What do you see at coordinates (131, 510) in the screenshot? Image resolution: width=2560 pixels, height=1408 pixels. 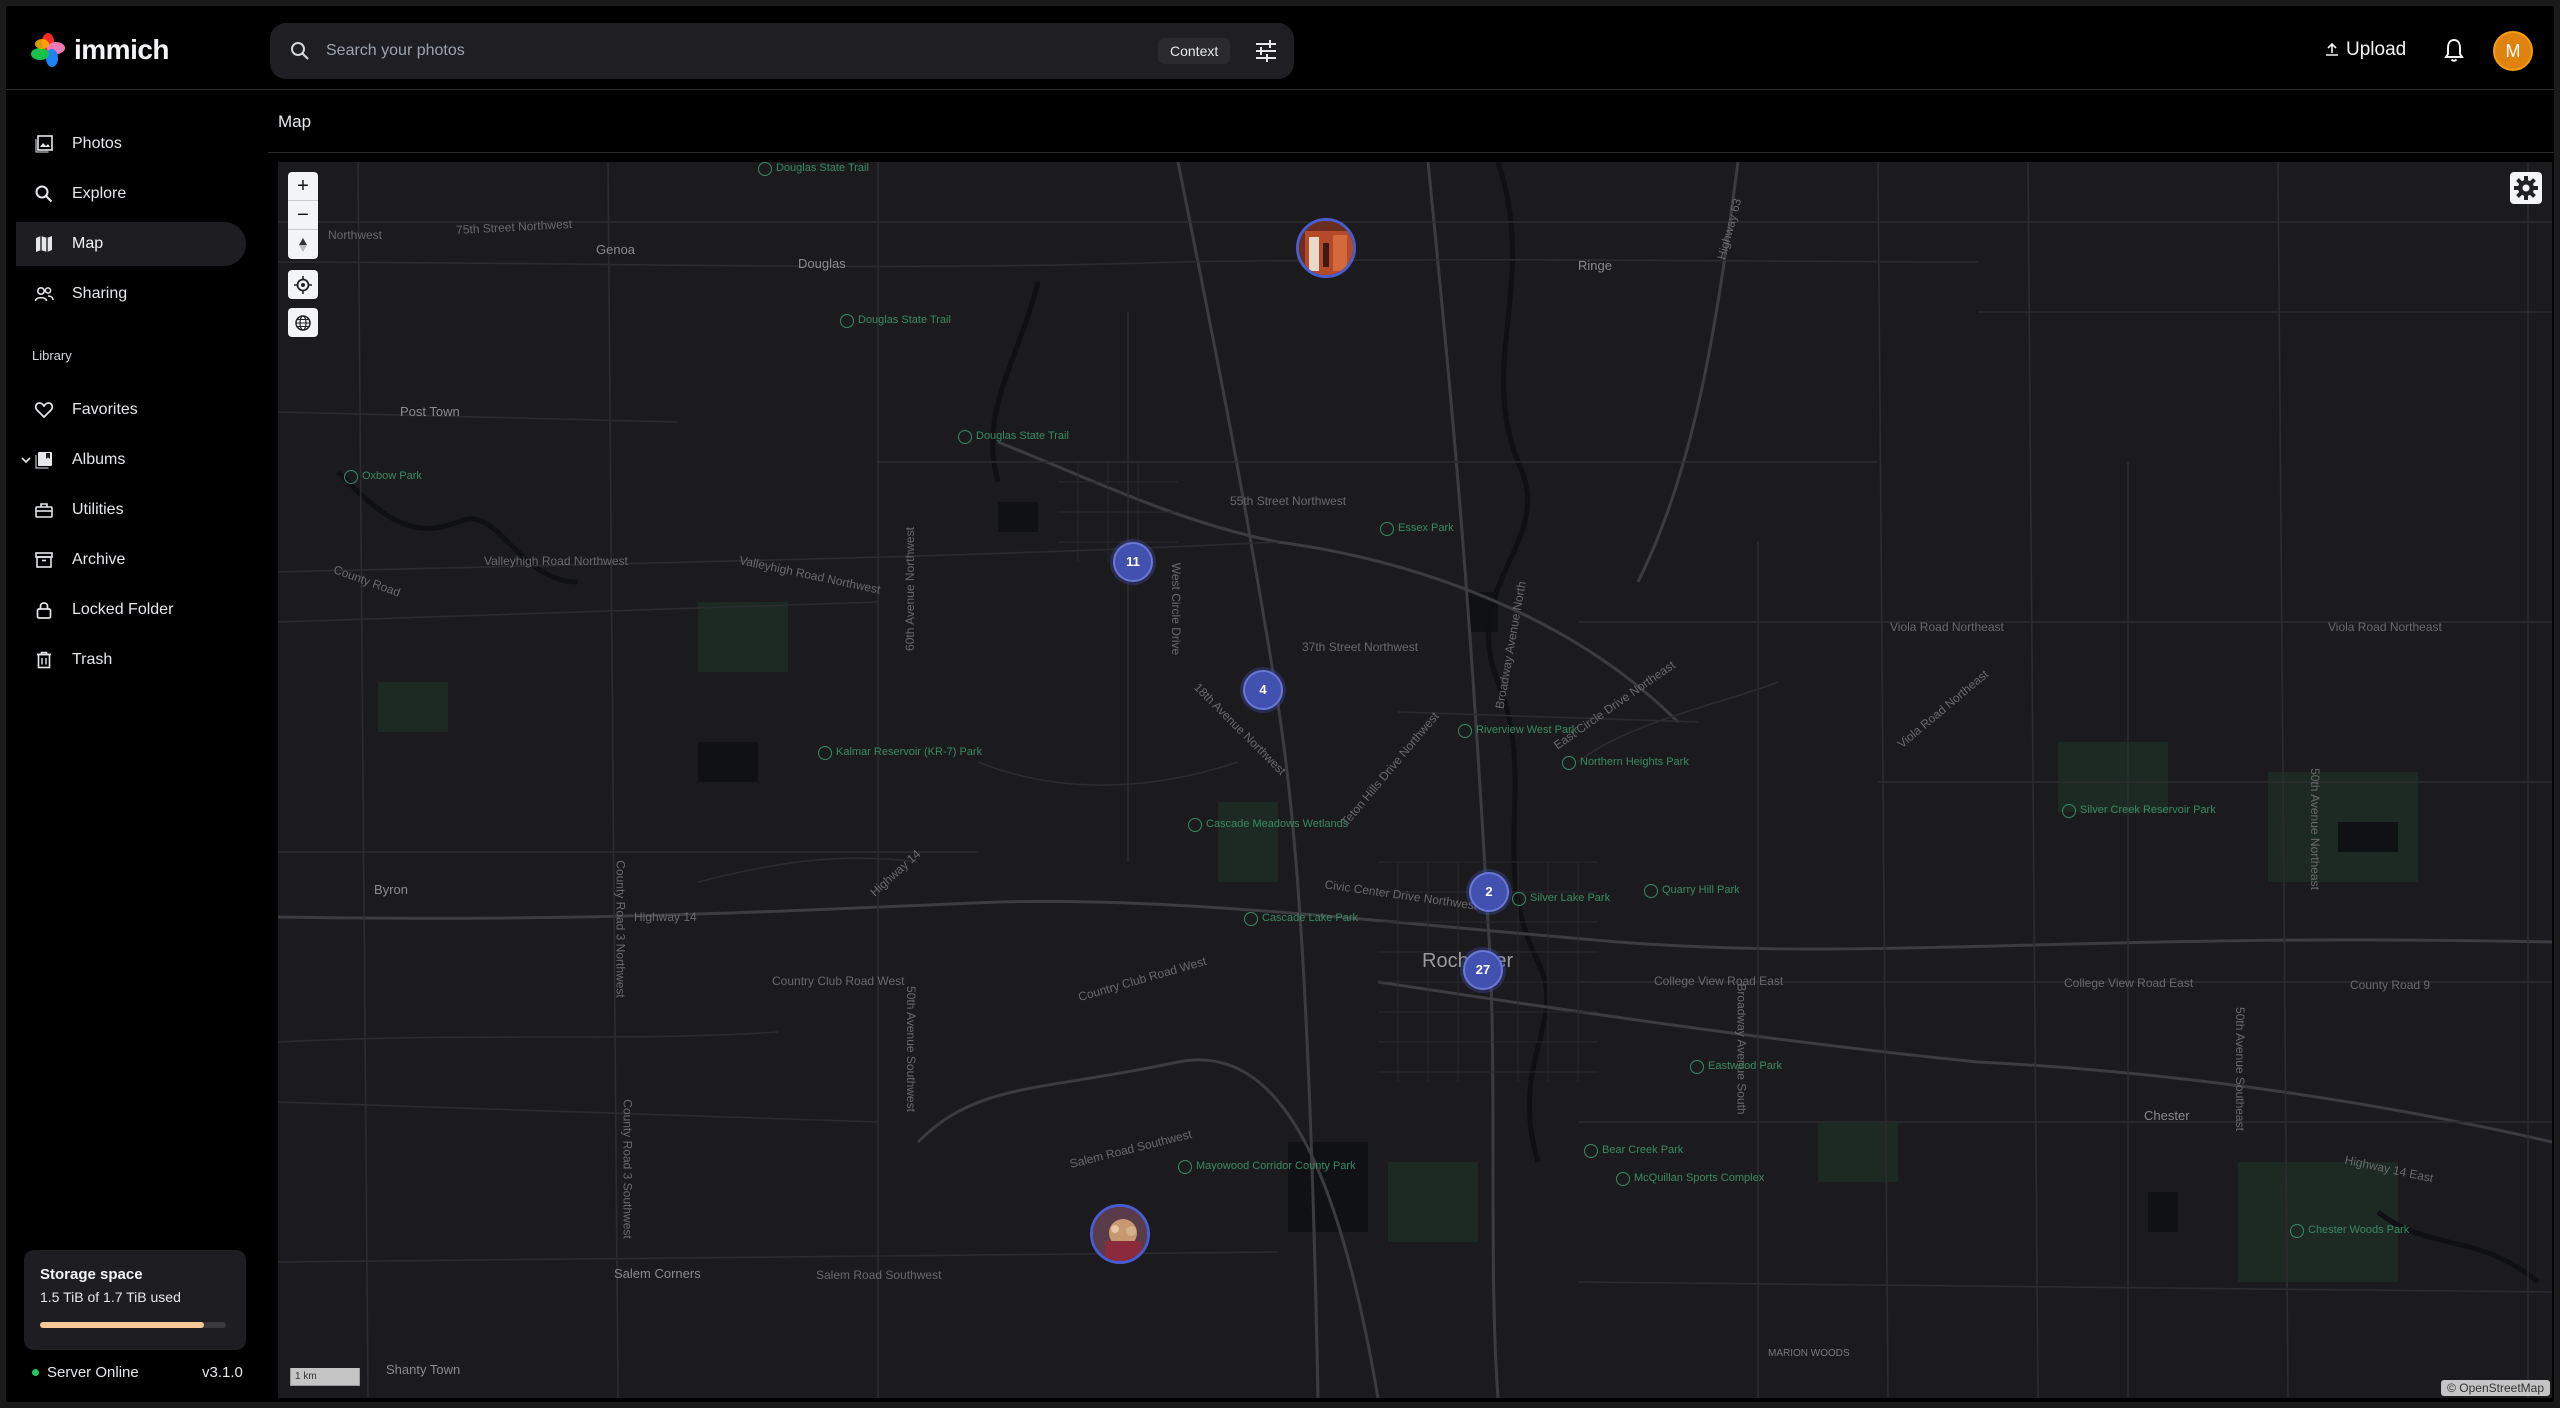 I see `sidebar-item-utilities: Utilities` at bounding box center [131, 510].